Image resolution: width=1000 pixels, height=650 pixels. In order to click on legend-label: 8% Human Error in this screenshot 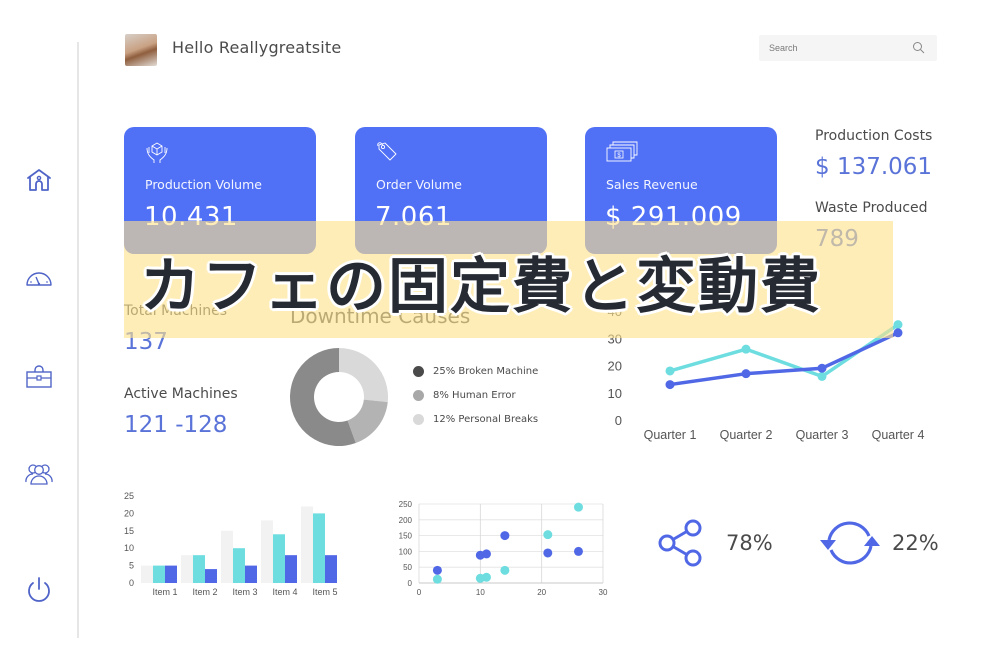, I will do `click(474, 395)`.